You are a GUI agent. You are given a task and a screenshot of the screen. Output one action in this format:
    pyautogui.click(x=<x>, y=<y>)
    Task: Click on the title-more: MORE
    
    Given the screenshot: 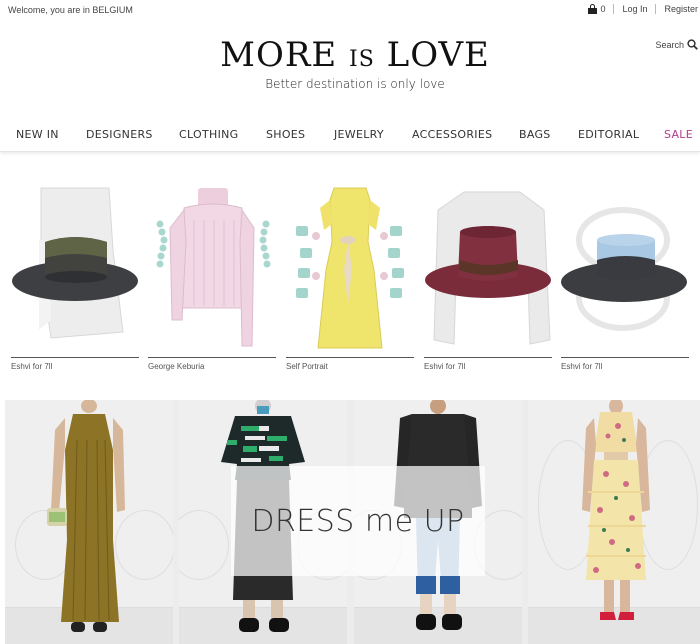 What is the action you would take?
    pyautogui.click(x=285, y=55)
    